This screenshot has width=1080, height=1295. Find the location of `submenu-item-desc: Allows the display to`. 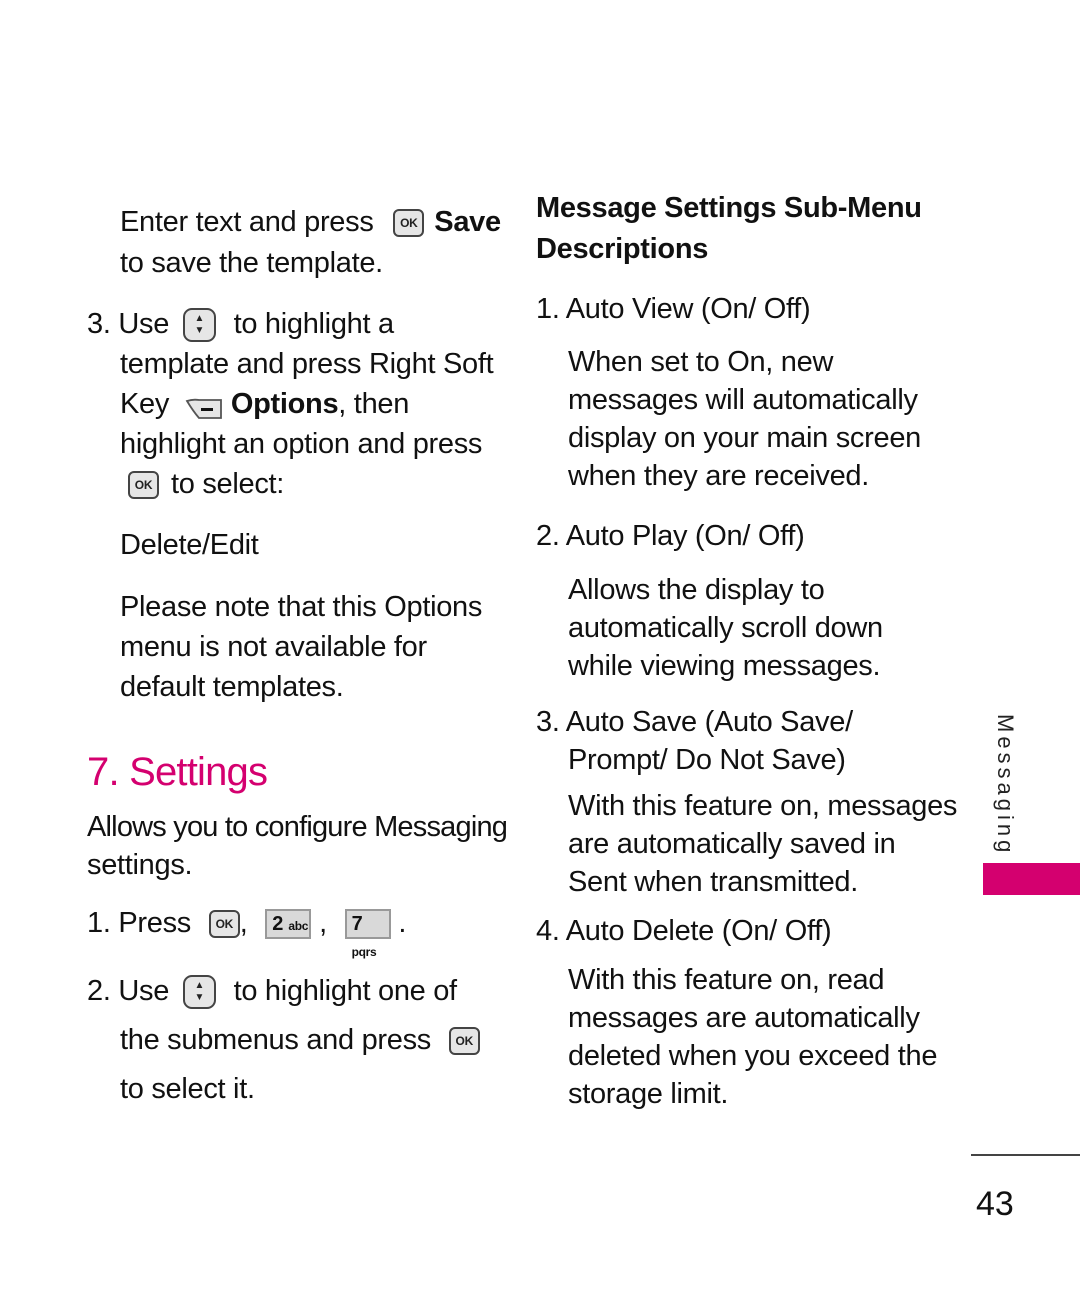

submenu-item-desc: Allows the display to is located at coordinates (696, 590).